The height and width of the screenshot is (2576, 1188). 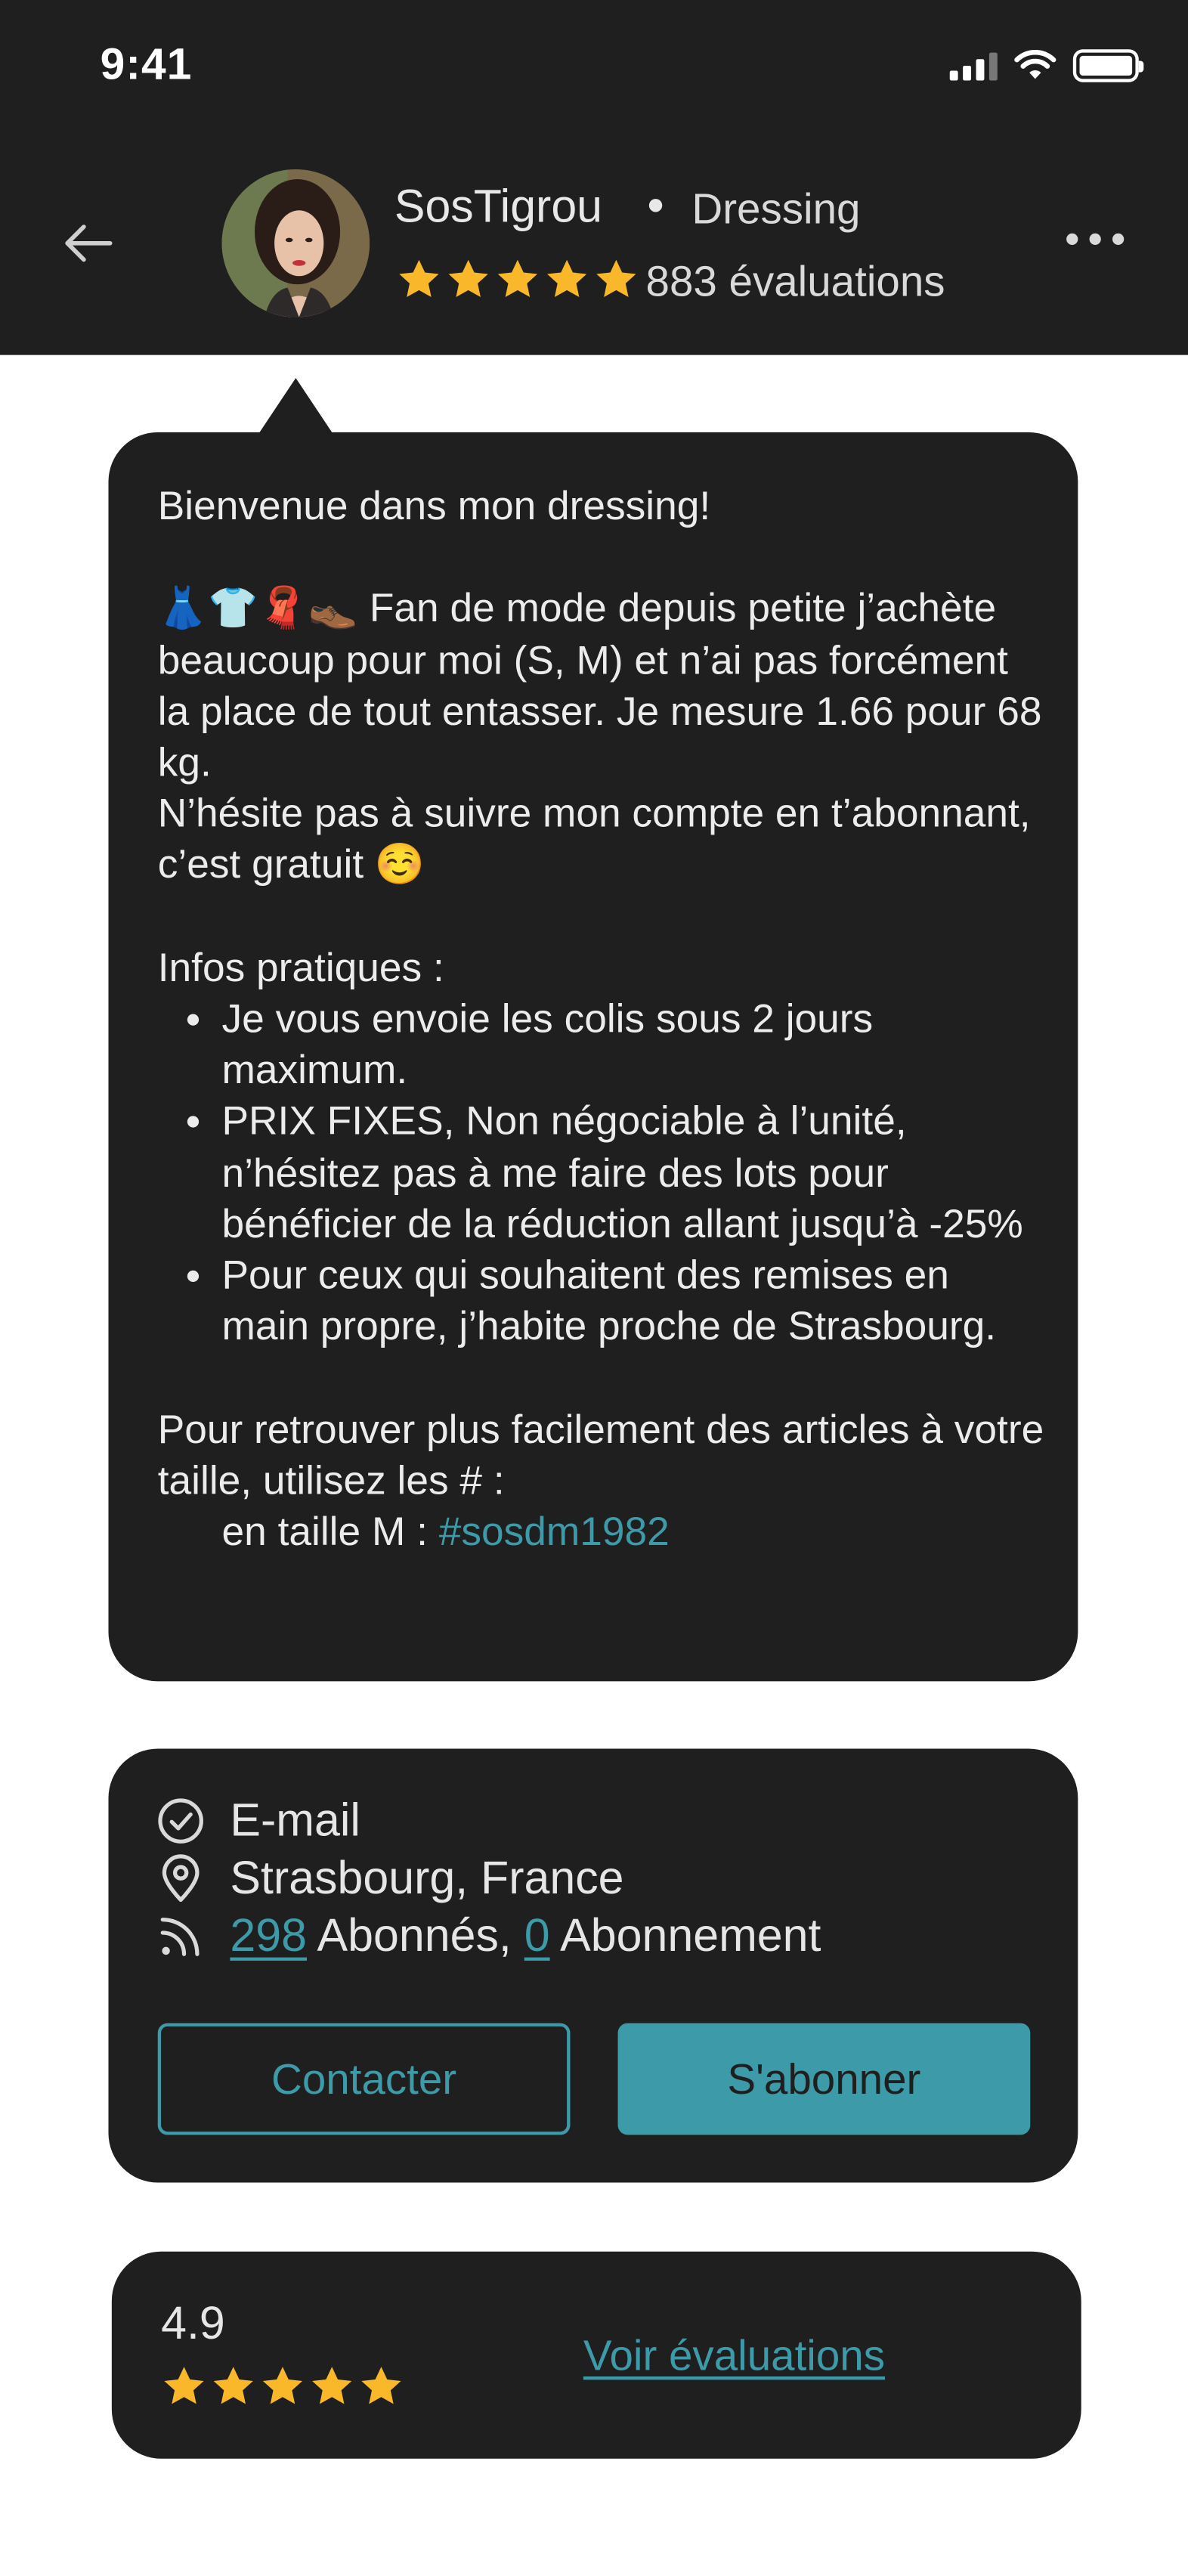 What do you see at coordinates (734, 2355) in the screenshot?
I see `see-reviews-link: Voir évaluations` at bounding box center [734, 2355].